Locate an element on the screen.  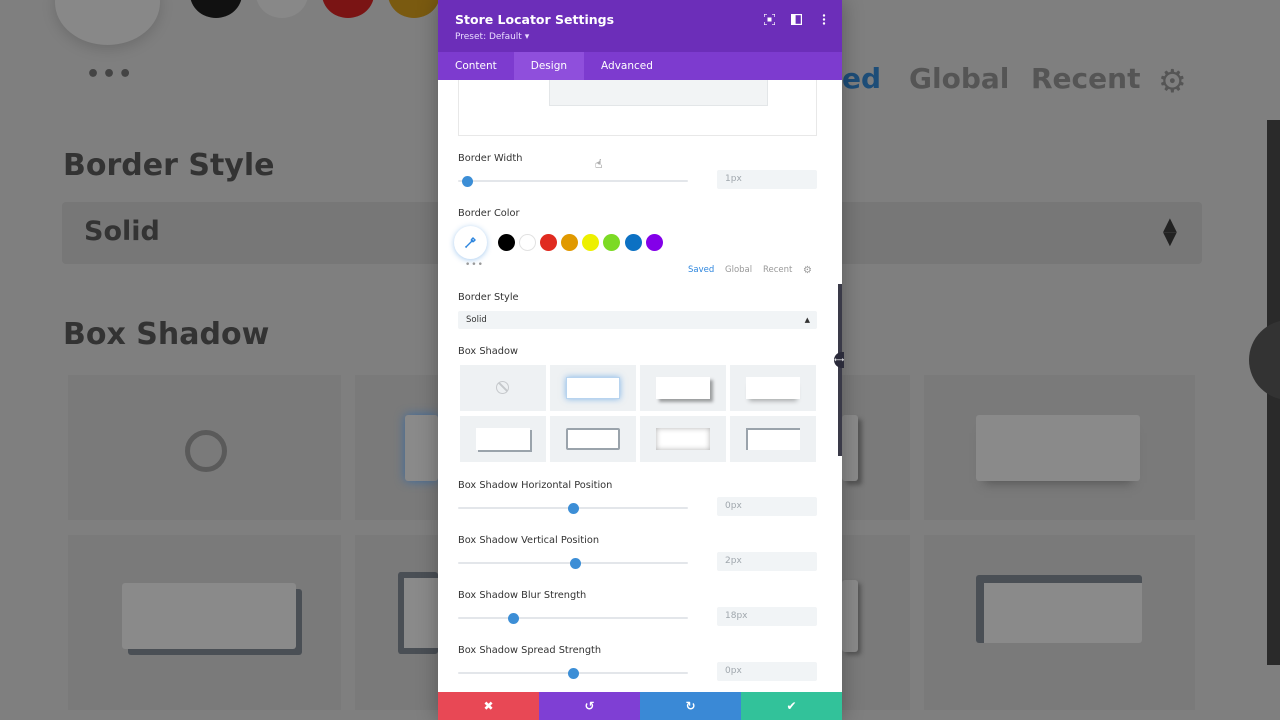
split-view-icon is located at coordinates (796, 19).